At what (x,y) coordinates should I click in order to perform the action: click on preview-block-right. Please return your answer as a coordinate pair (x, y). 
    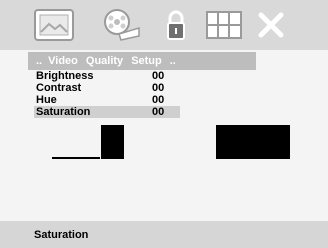
    Looking at the image, I should click on (253, 142).